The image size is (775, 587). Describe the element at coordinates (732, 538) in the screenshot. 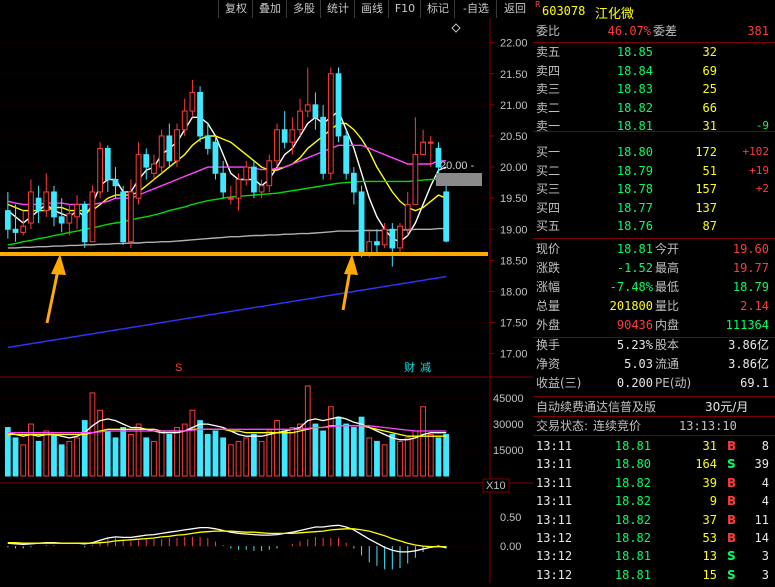

I see `trade-side: B` at that location.